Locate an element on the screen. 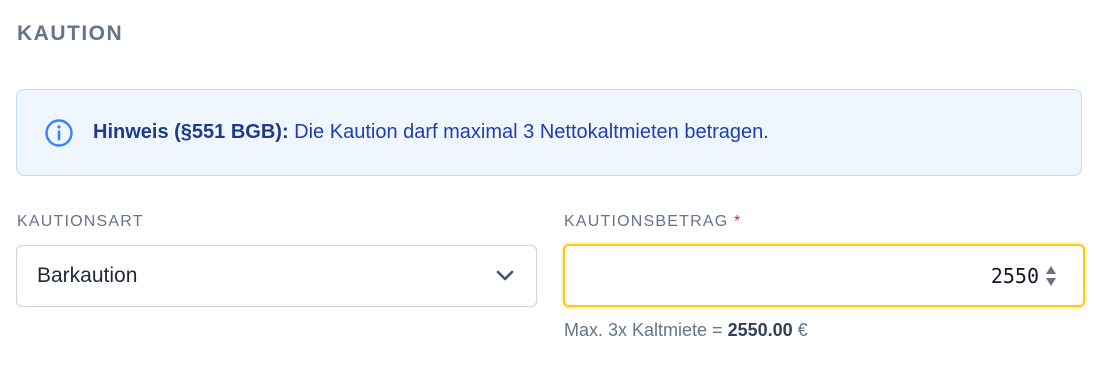 The height and width of the screenshot is (366, 1100). section-title: KAUTION is located at coordinates (70, 33).